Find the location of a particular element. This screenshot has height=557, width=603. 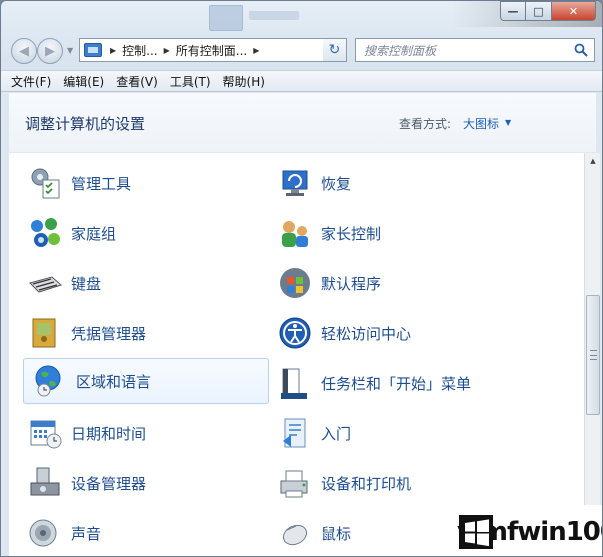

vertical-scrollbar: ▲ is located at coordinates (592, 354).